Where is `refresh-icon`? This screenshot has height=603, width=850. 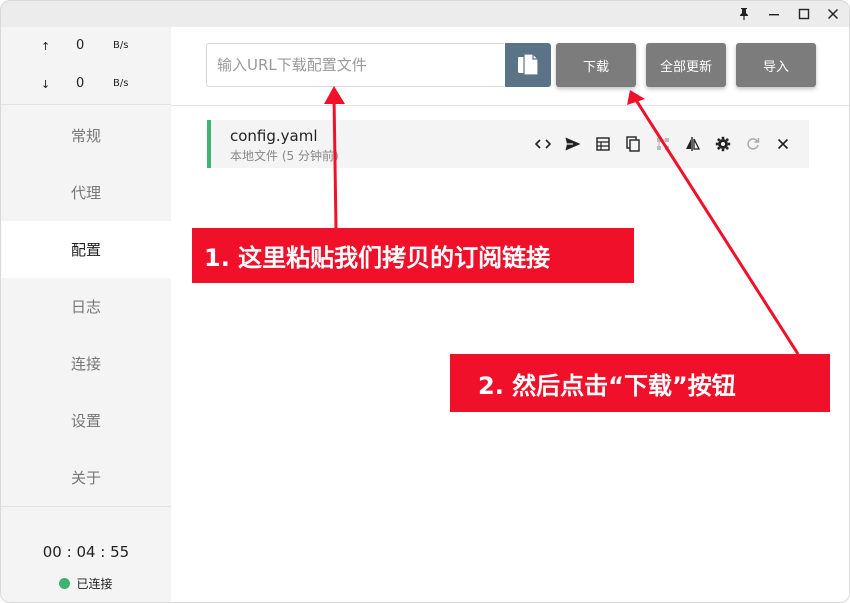
refresh-icon is located at coordinates (753, 144).